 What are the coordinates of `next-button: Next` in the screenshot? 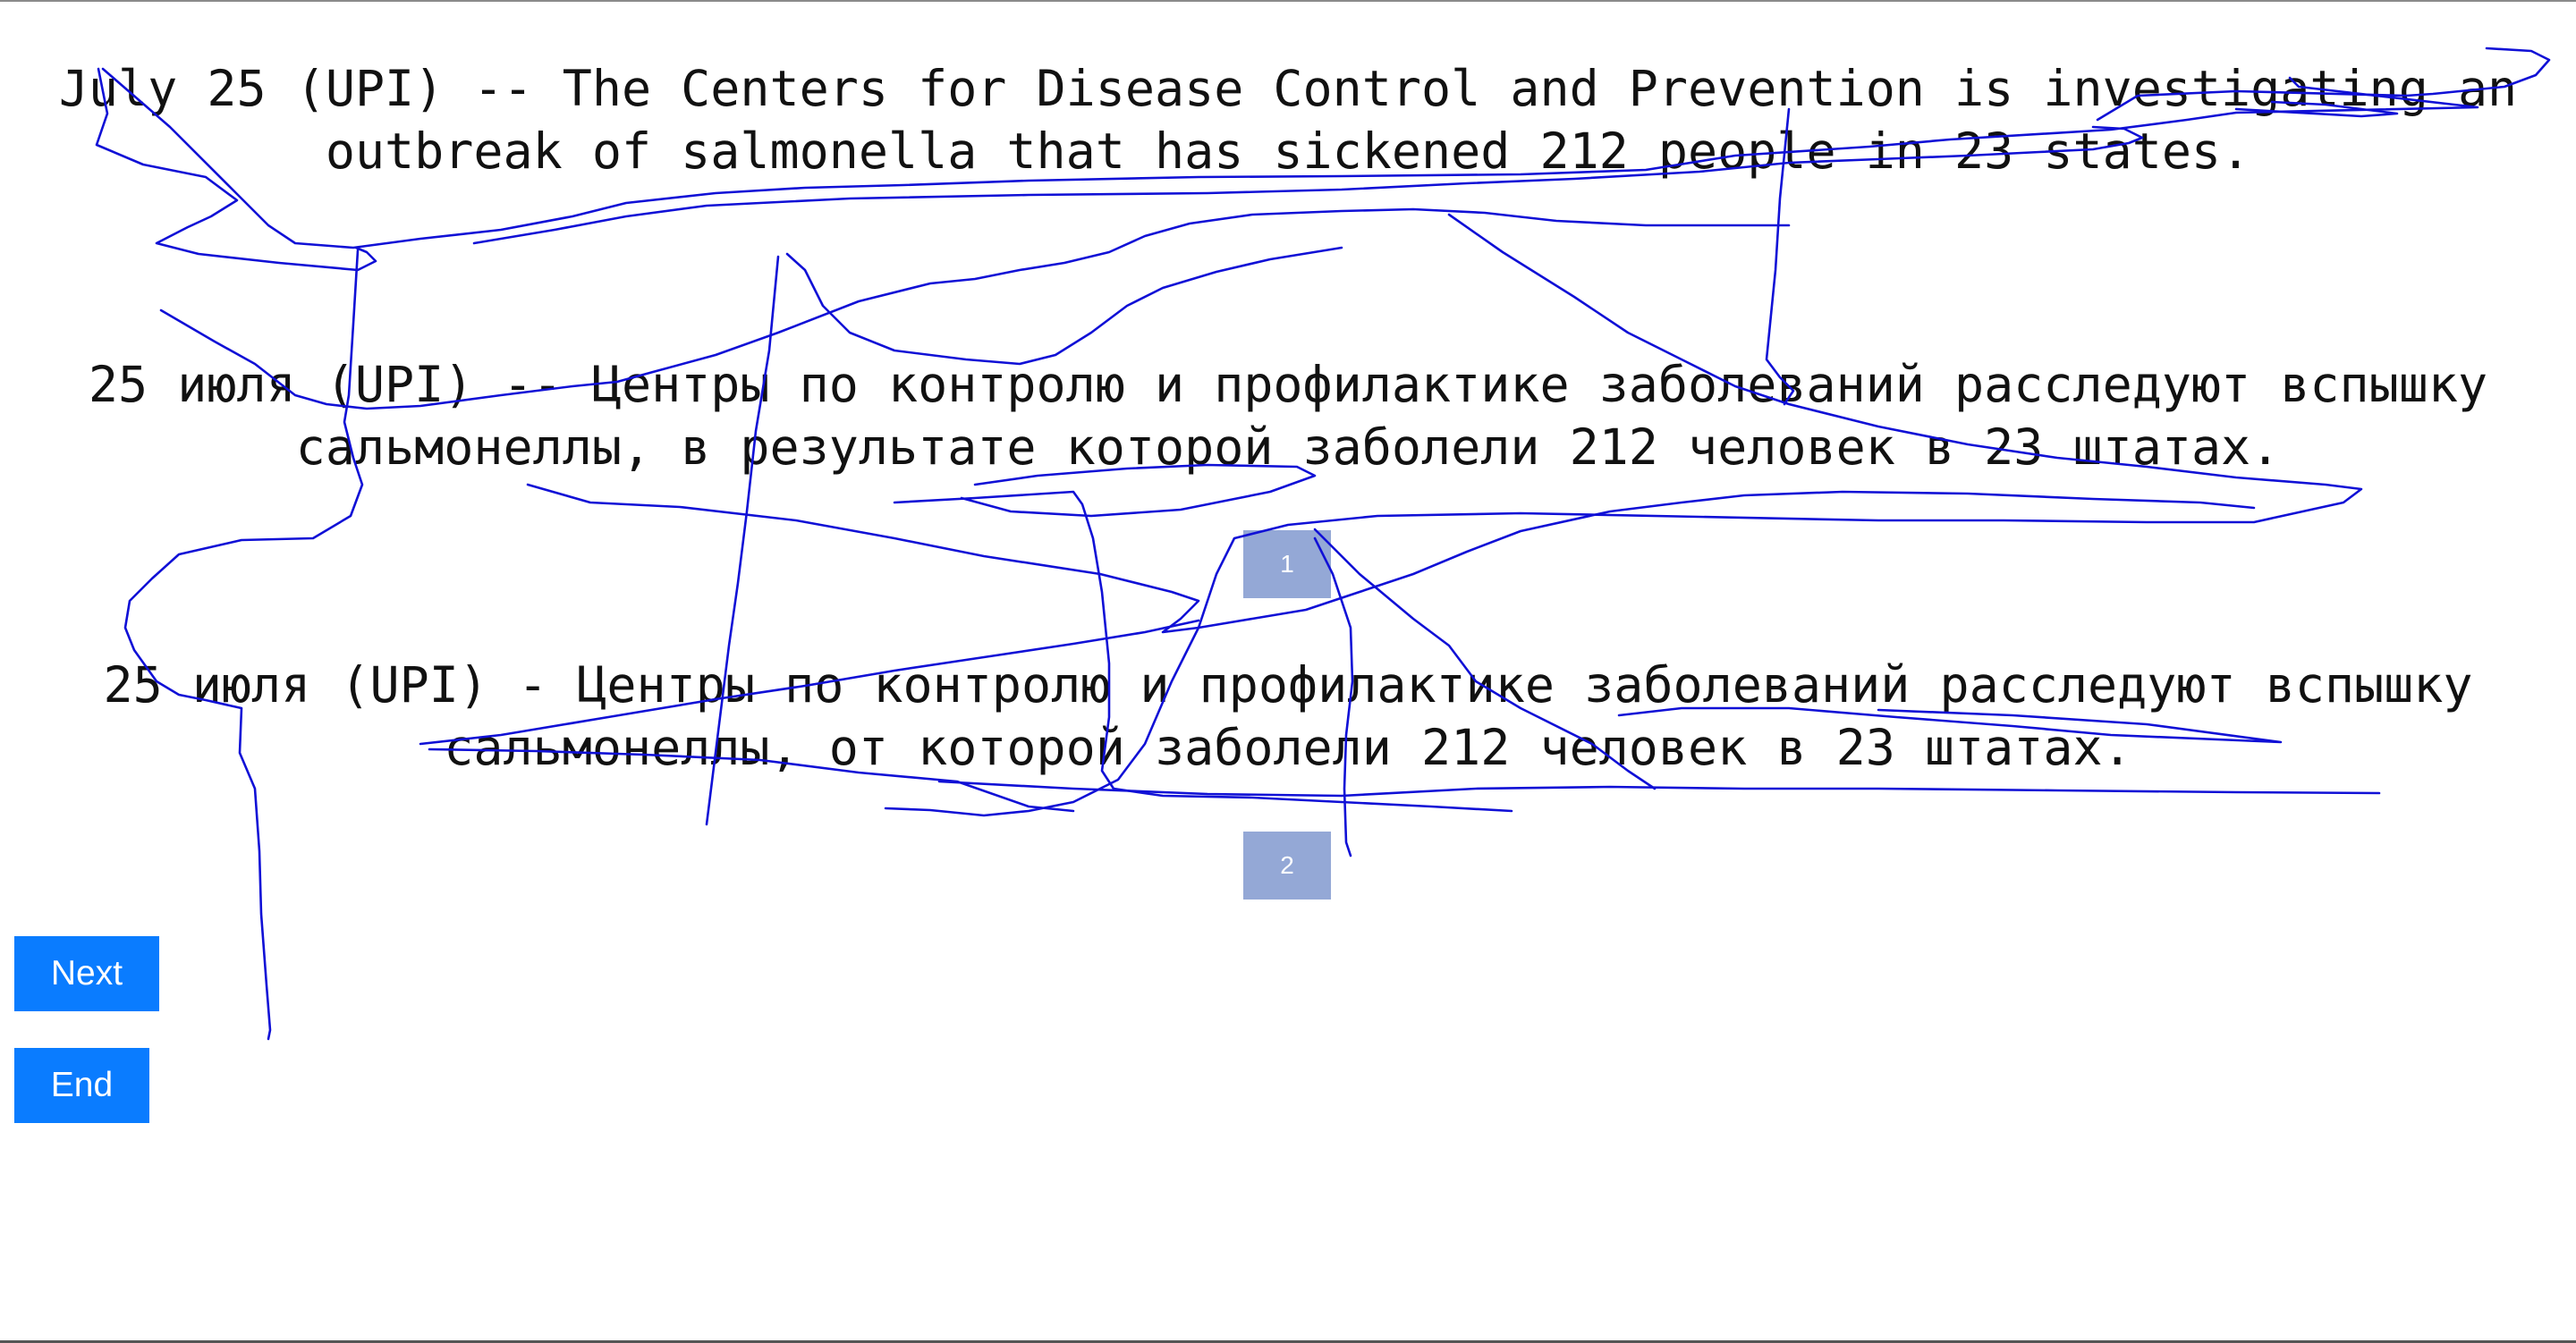 It's located at (86, 973).